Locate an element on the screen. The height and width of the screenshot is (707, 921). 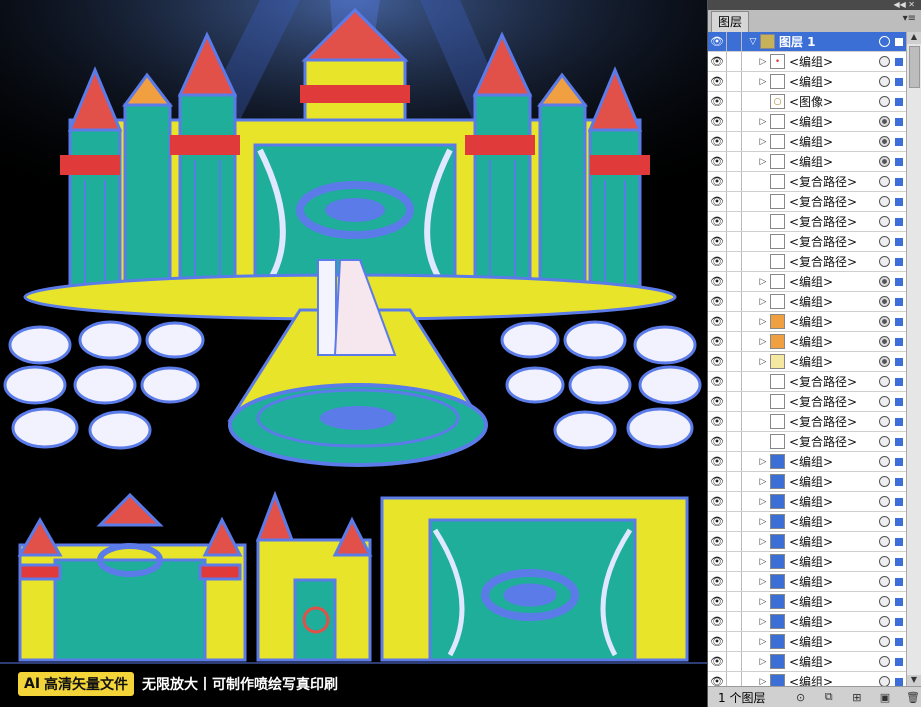
layer-scrollbar: ▲ ▼ is located at coordinates (913, 359).